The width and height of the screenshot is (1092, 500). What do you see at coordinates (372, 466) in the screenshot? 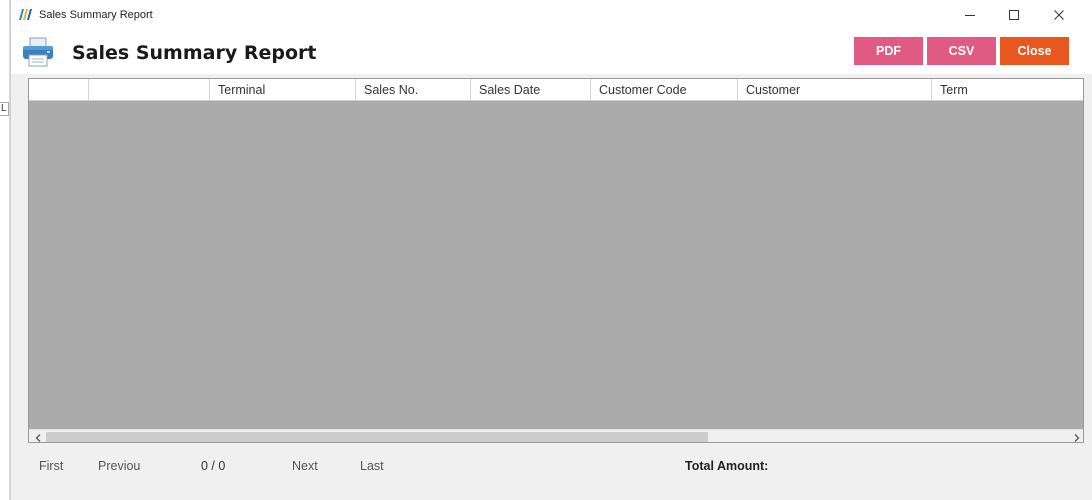
I see `last-page-link: Last` at bounding box center [372, 466].